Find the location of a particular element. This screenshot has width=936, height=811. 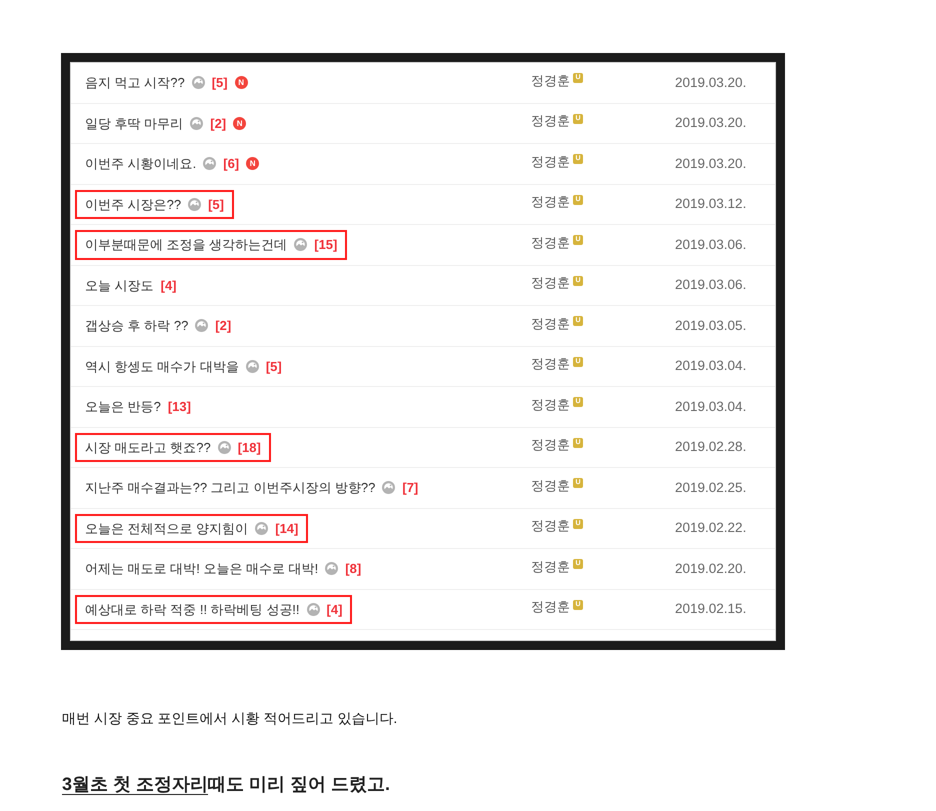

comment-count: [7] is located at coordinates (410, 488).